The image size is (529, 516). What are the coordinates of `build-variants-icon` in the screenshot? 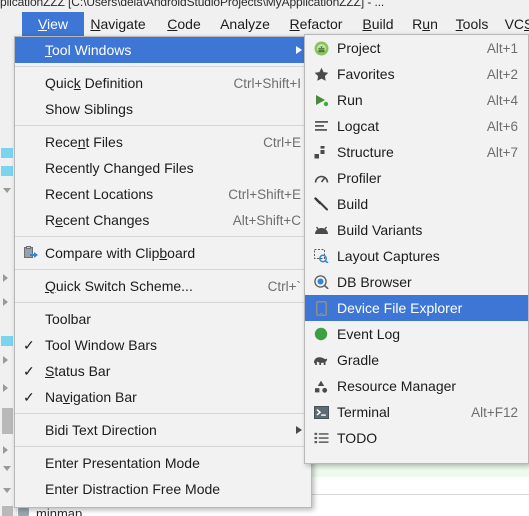 It's located at (321, 230).